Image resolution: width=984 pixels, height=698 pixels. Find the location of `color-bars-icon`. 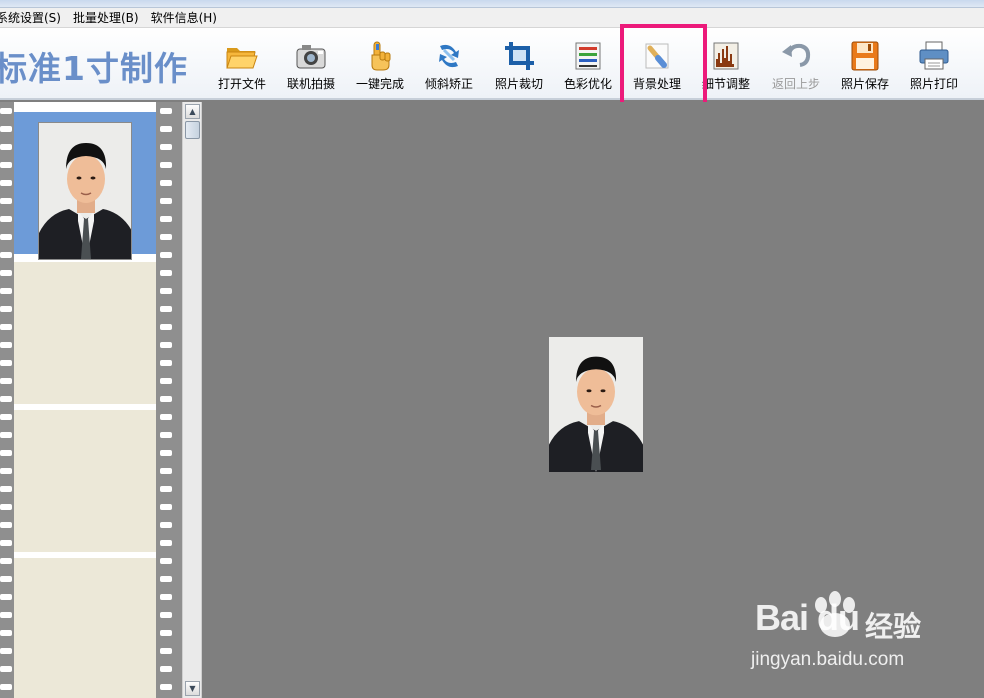

color-bars-icon is located at coordinates (588, 56).